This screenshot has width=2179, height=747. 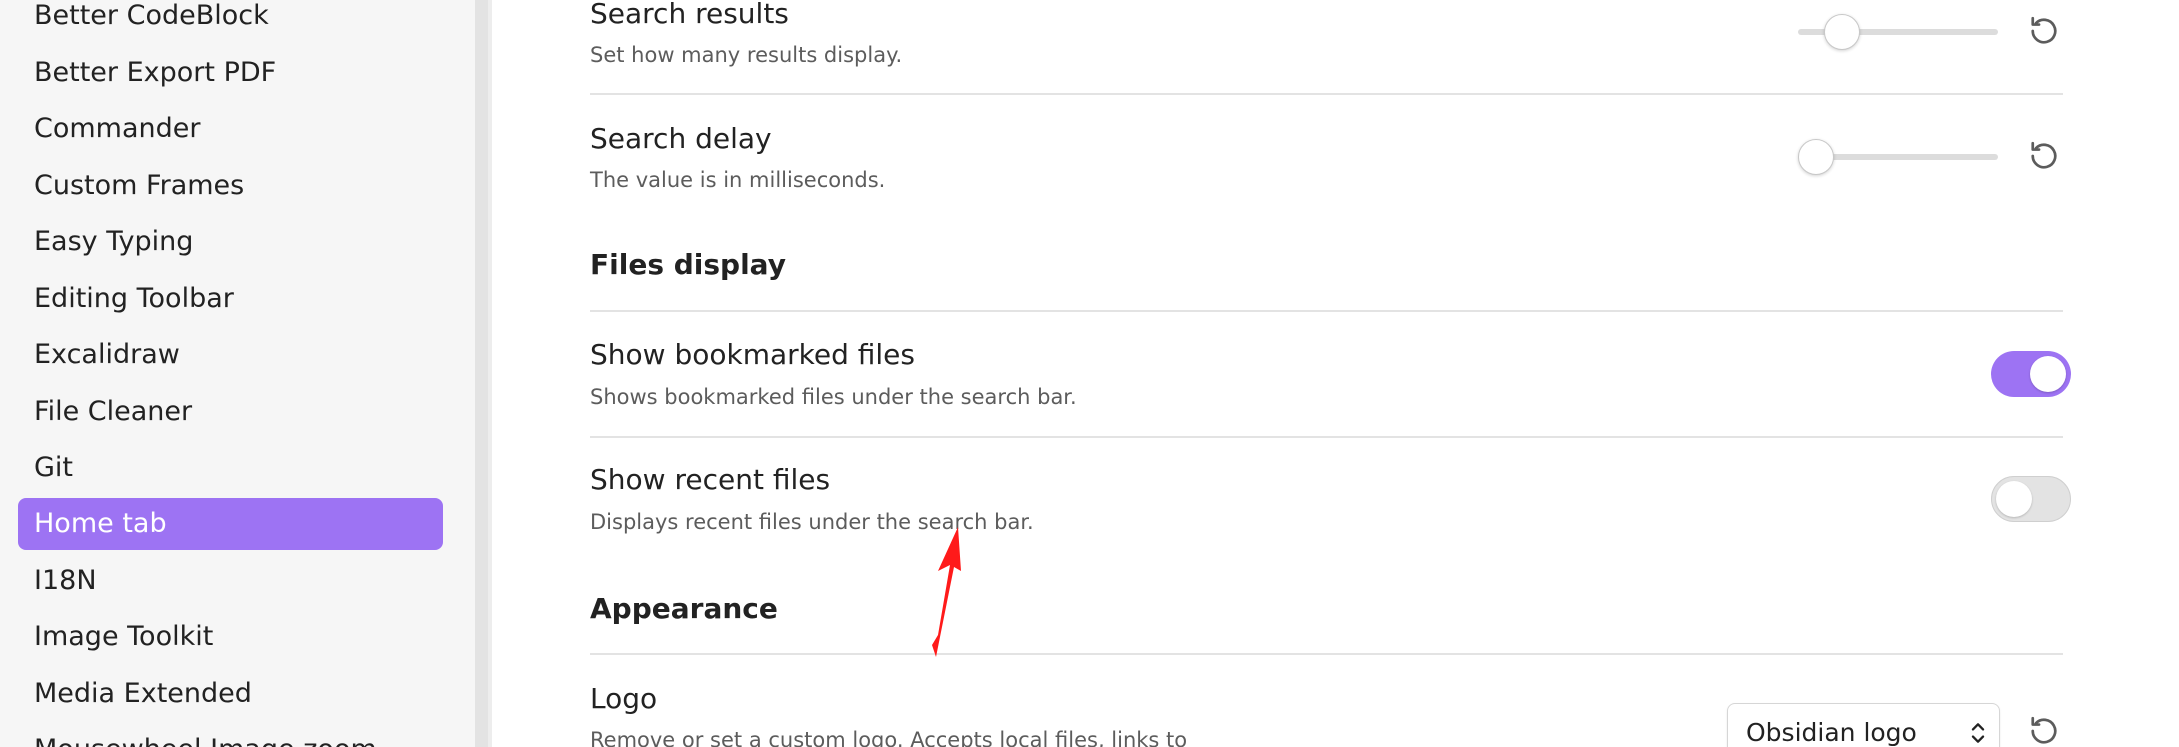 I want to click on sidebar-item-git: Git, so click(x=230, y=468).